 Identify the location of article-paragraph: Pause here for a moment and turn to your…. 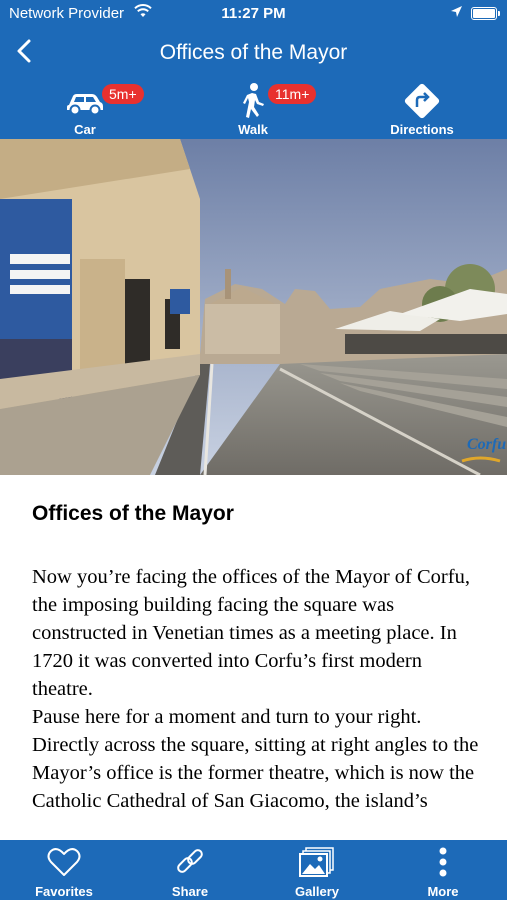
(255, 759).